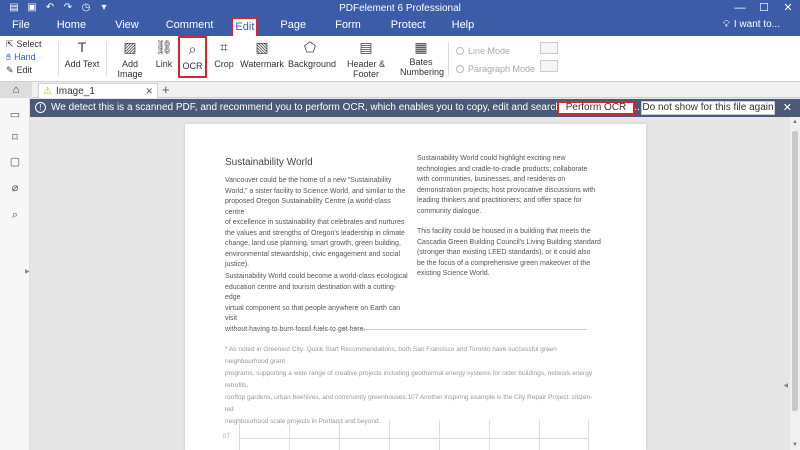 Image resolution: width=800 pixels, height=450 pixels. I want to click on watermark-label: Watermark, so click(262, 64).